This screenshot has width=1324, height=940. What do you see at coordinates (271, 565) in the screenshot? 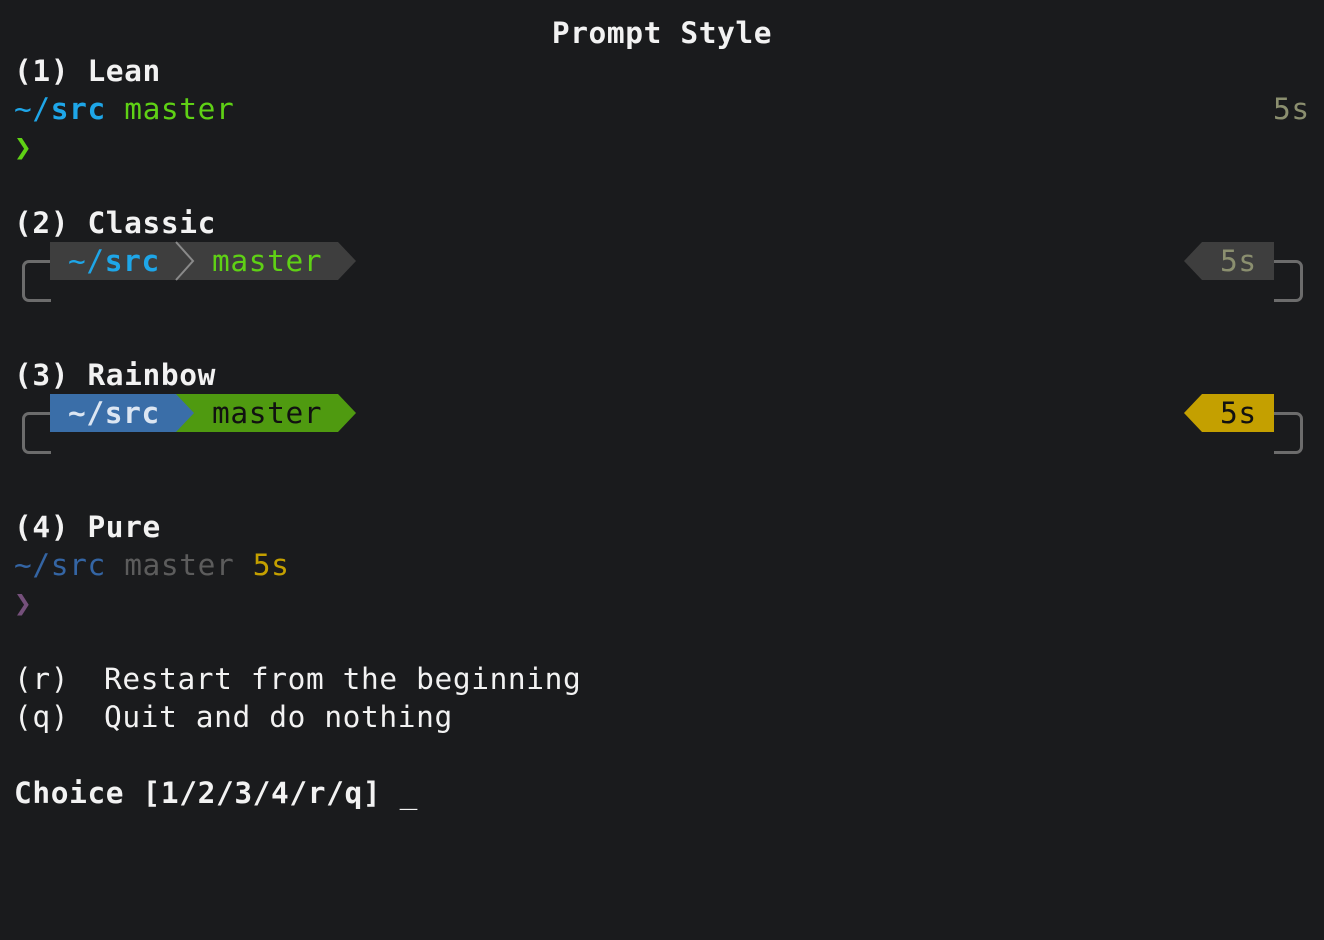
I see `pure-duration: 5s` at bounding box center [271, 565].